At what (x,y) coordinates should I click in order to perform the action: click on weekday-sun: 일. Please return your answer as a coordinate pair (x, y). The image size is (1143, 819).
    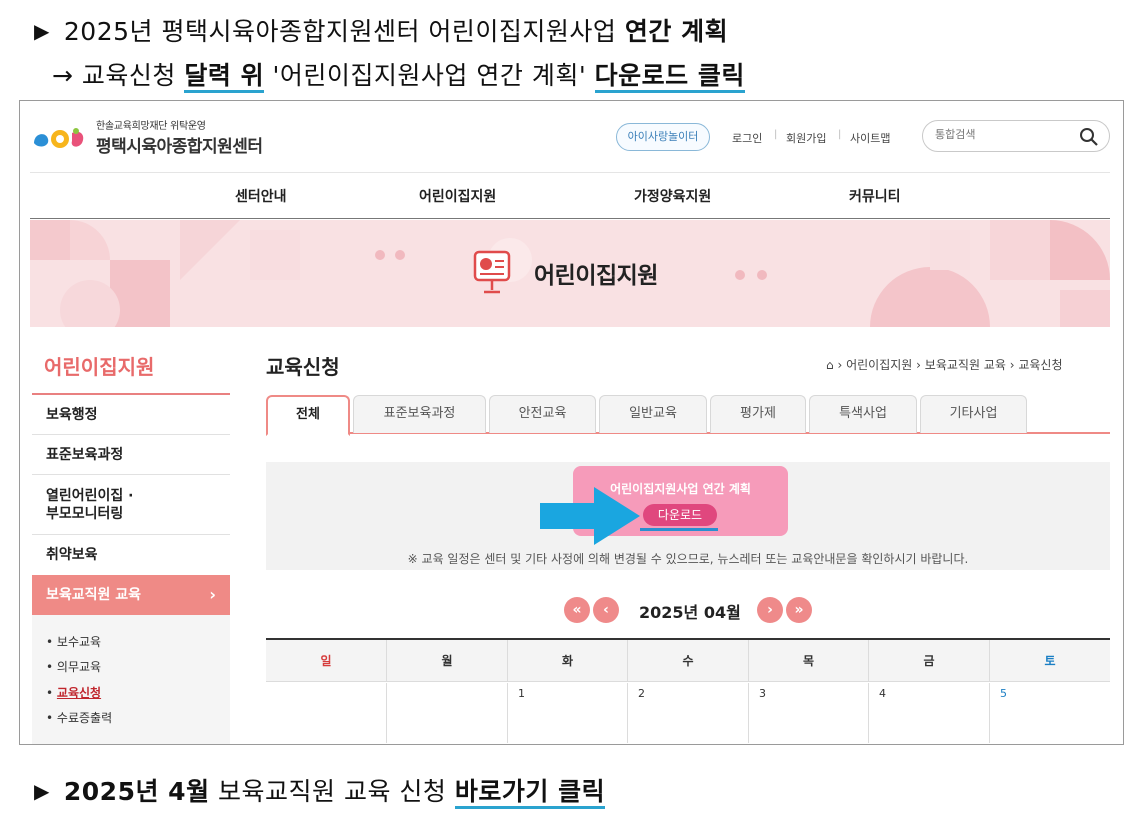
    Looking at the image, I should click on (326, 661).